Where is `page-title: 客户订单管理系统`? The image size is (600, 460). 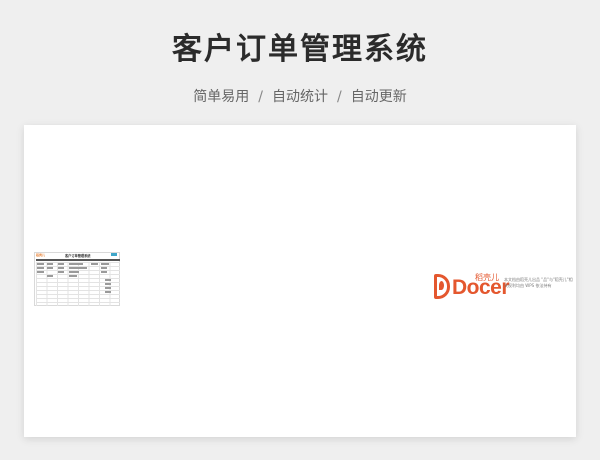 page-title: 客户订单管理系统 is located at coordinates (300, 49).